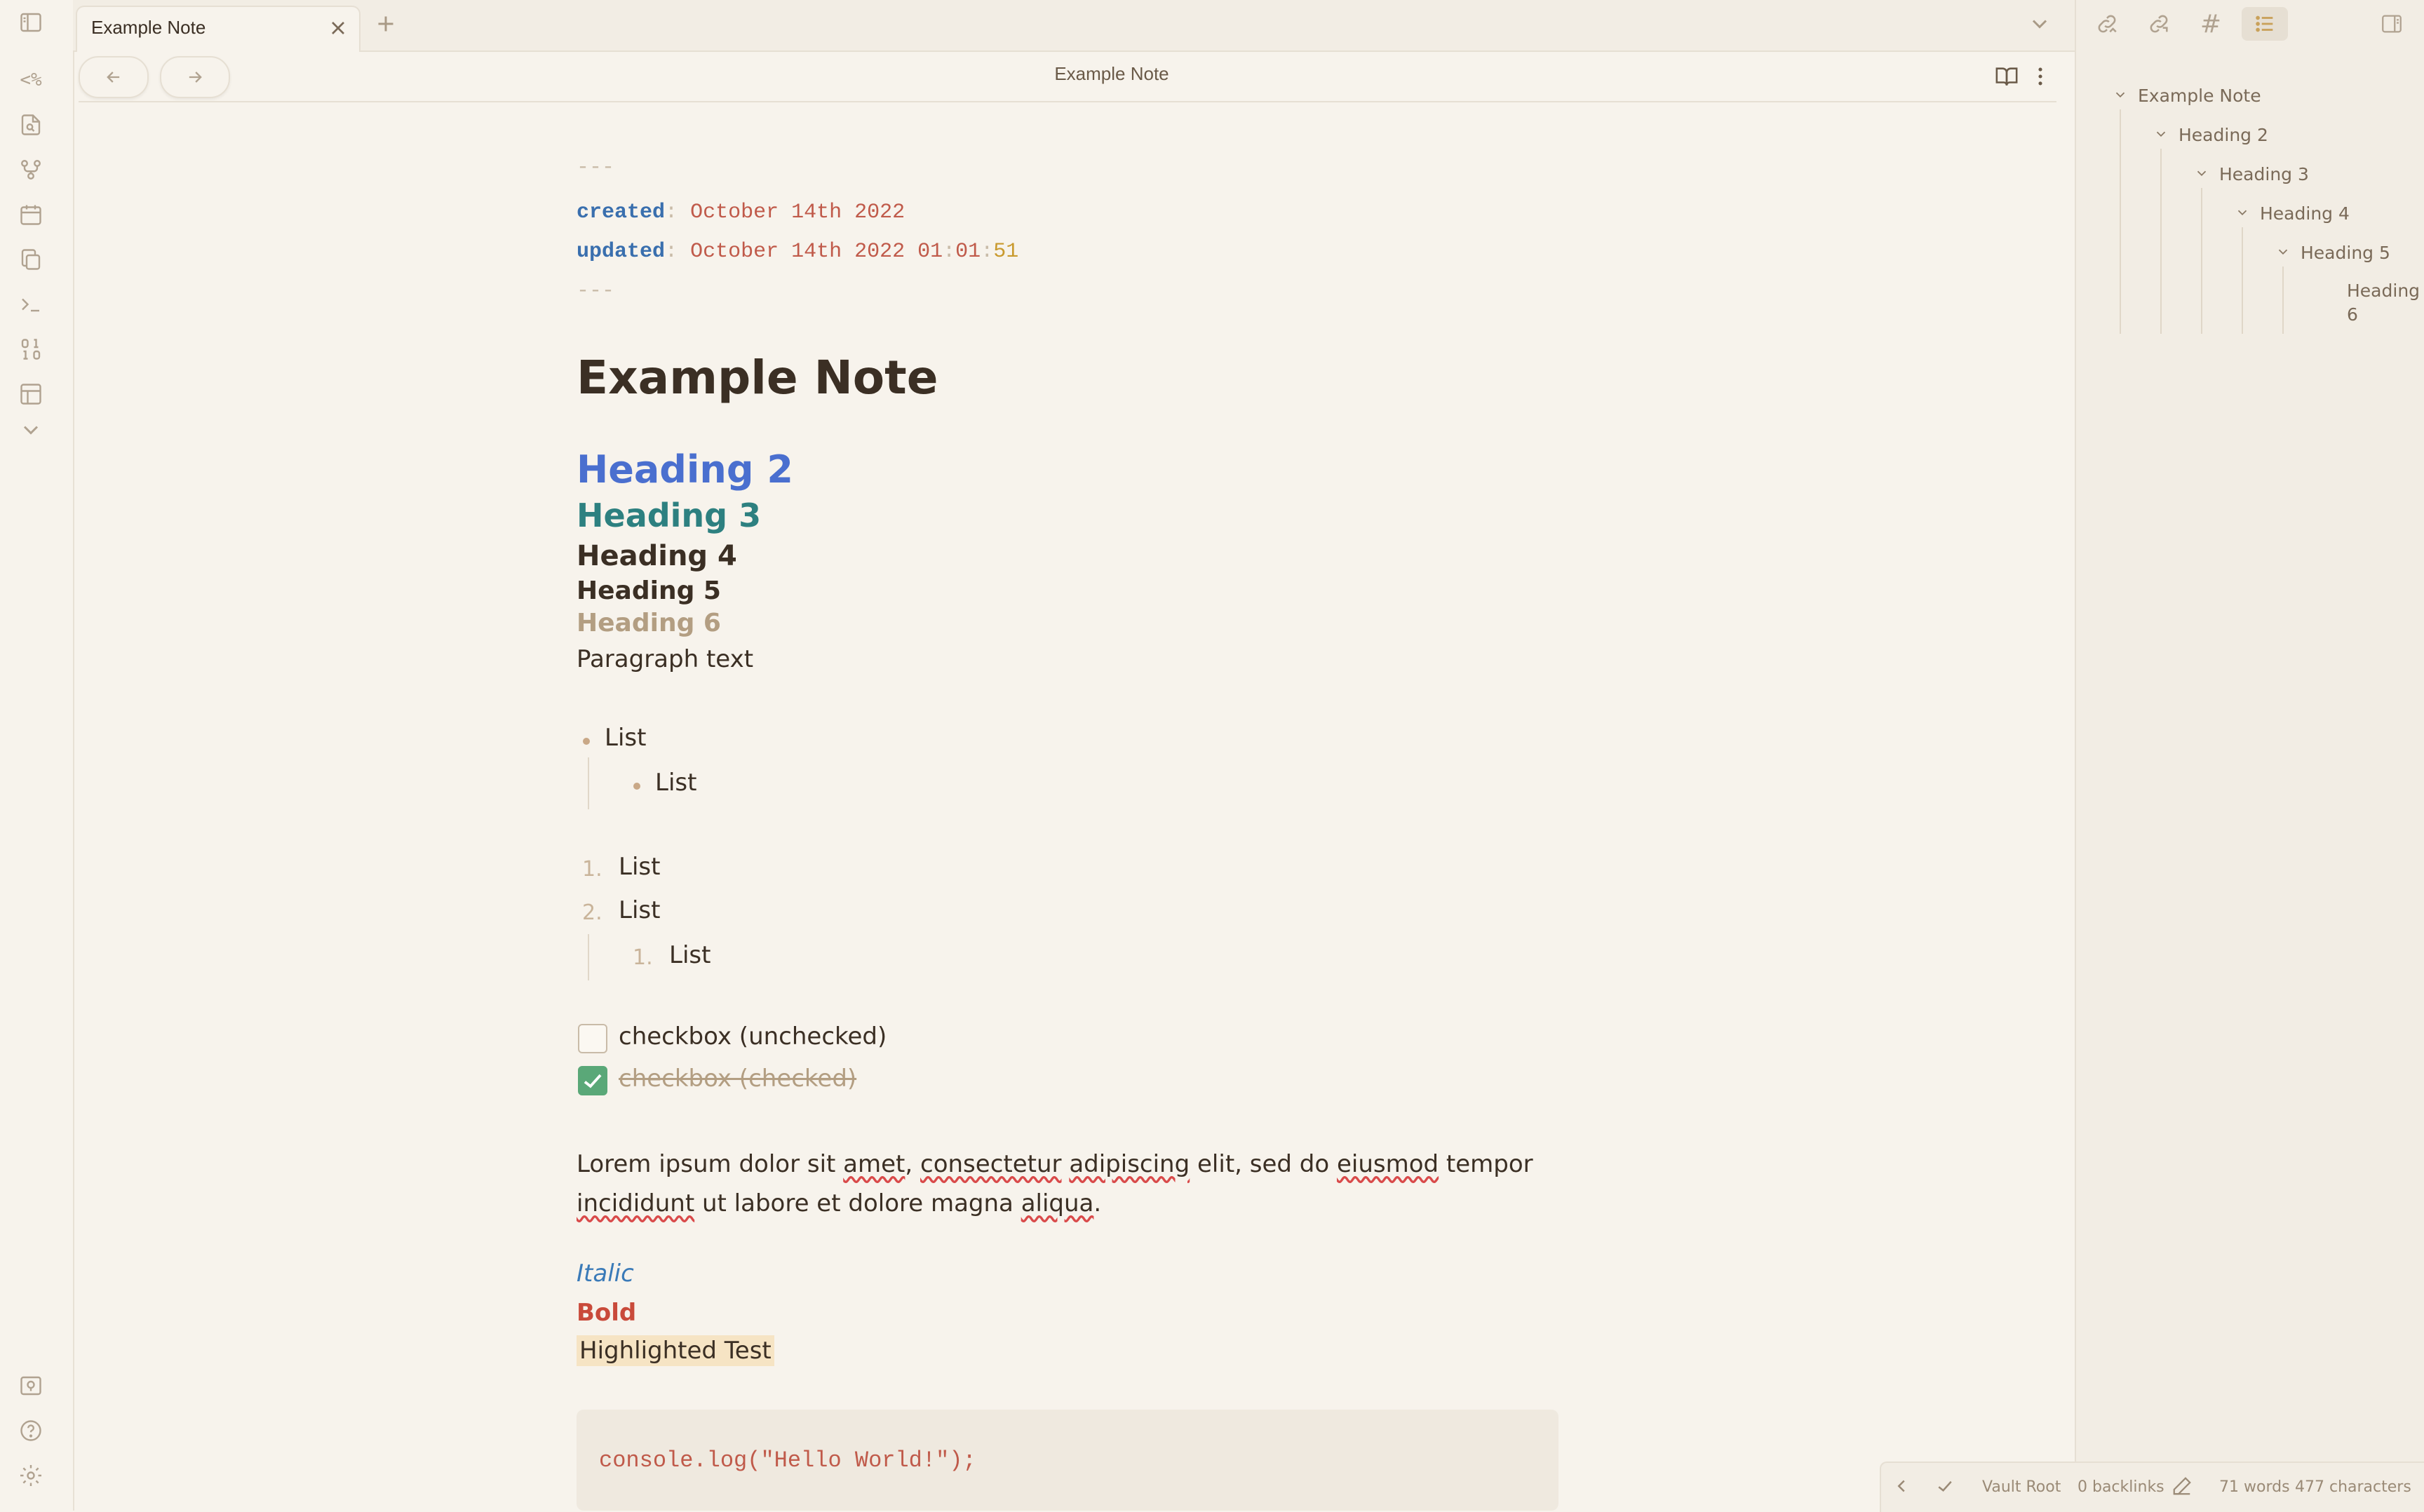 The height and width of the screenshot is (1512, 2424). What do you see at coordinates (1074, 26) in the screenshot?
I see `tab-bar: Example Note` at bounding box center [1074, 26].